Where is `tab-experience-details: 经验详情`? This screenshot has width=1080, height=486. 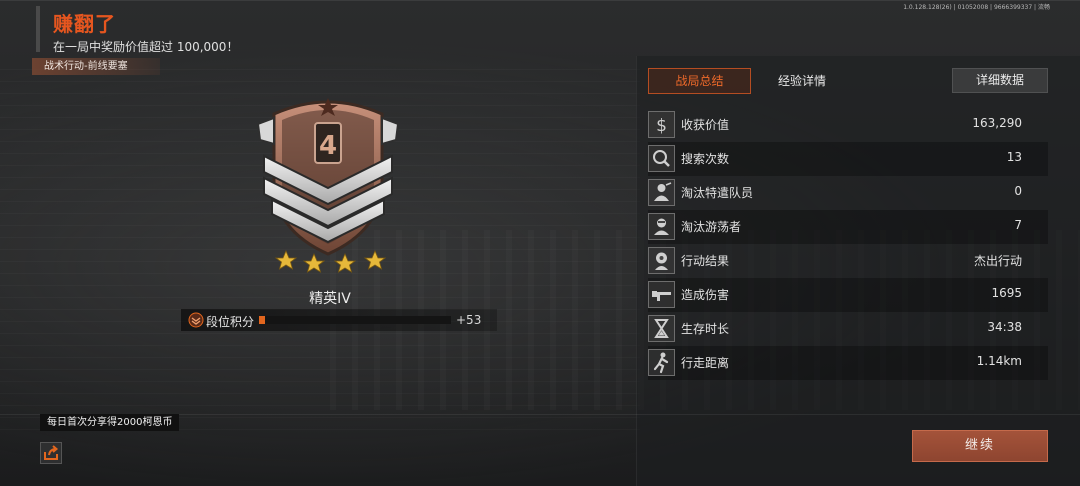 tab-experience-details: 经验详情 is located at coordinates (802, 81).